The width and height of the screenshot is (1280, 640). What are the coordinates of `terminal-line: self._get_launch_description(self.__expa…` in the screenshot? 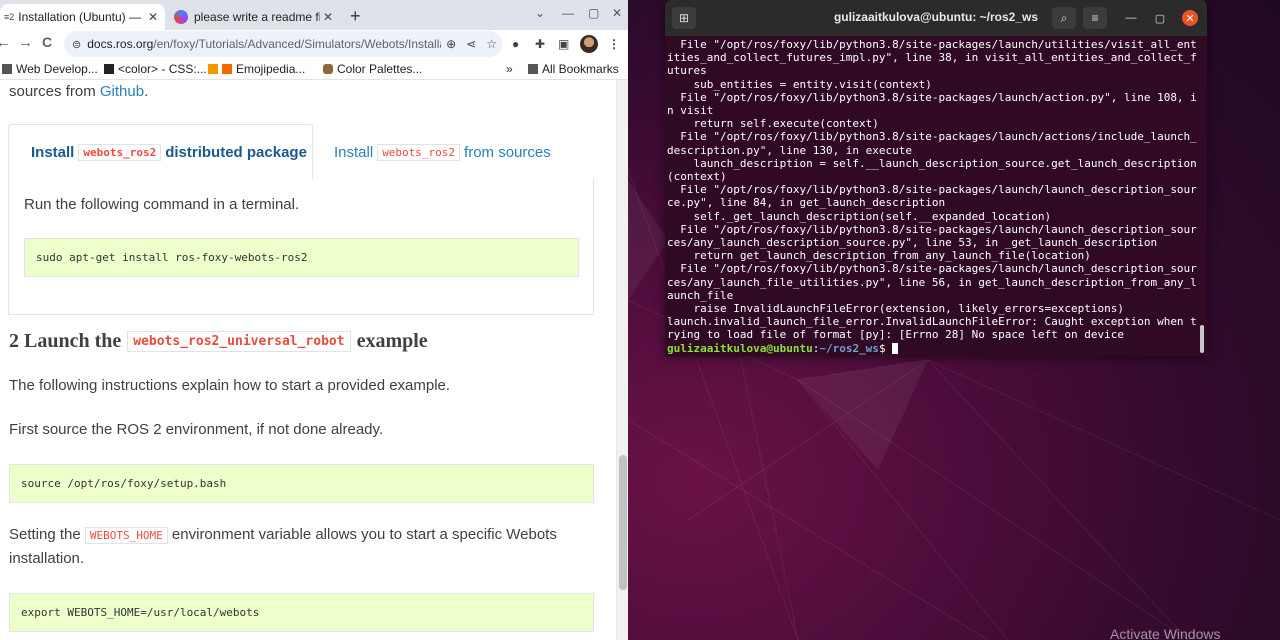 It's located at (859, 216).